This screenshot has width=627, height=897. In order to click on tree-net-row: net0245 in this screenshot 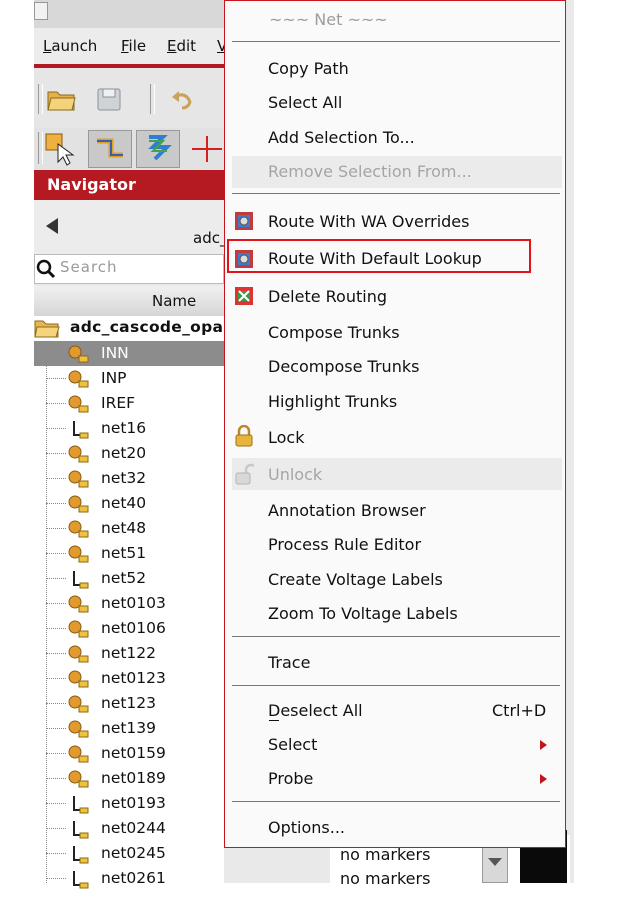, I will do `click(129, 853)`.